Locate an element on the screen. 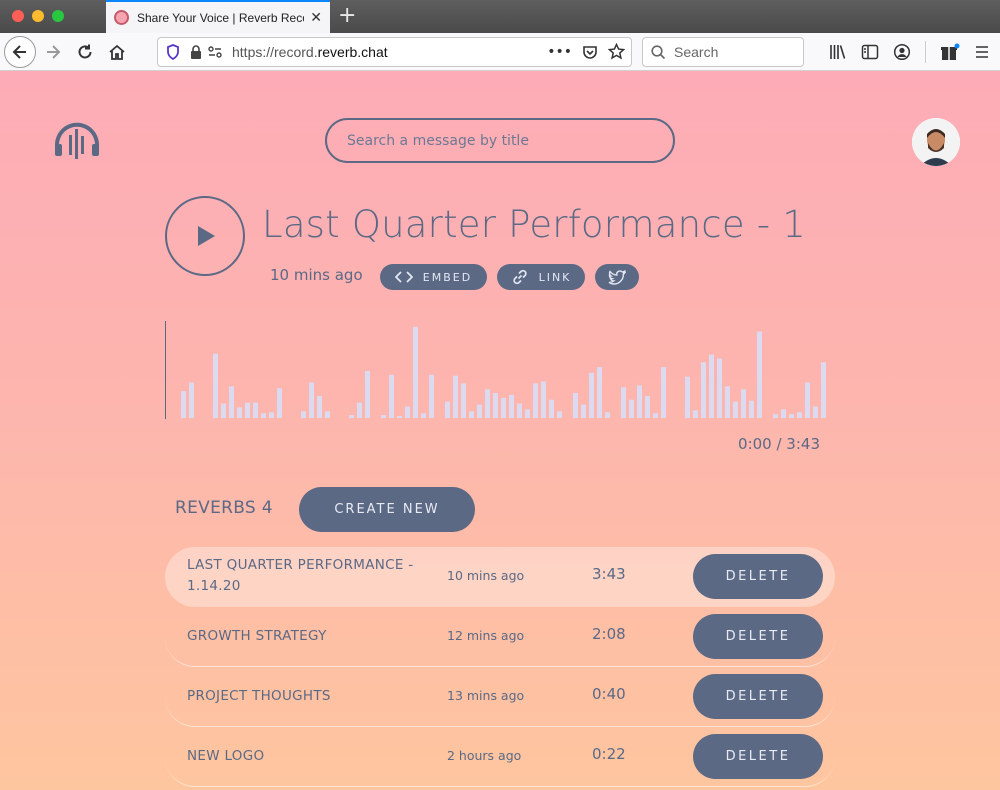 This screenshot has width=1000, height=790. twitter-share-button is located at coordinates (617, 277).